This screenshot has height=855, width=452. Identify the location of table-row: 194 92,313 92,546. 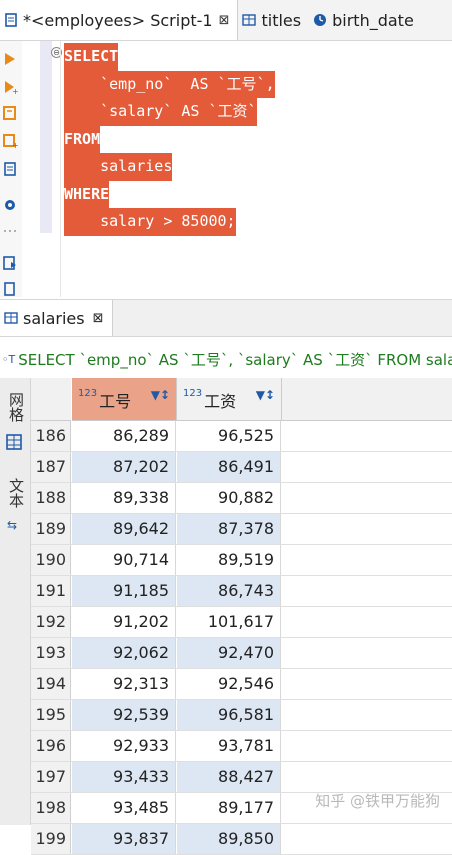
(241, 684).